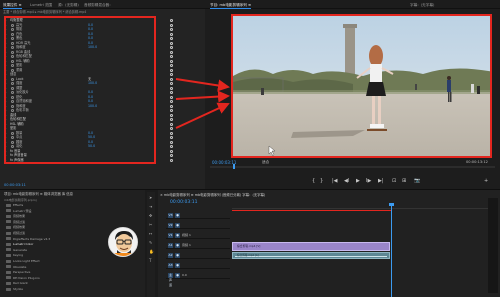  What do you see at coordinates (15, 185) in the screenshot?
I see `effect-controls-timecode: 00:00:03:11` at bounding box center [15, 185].